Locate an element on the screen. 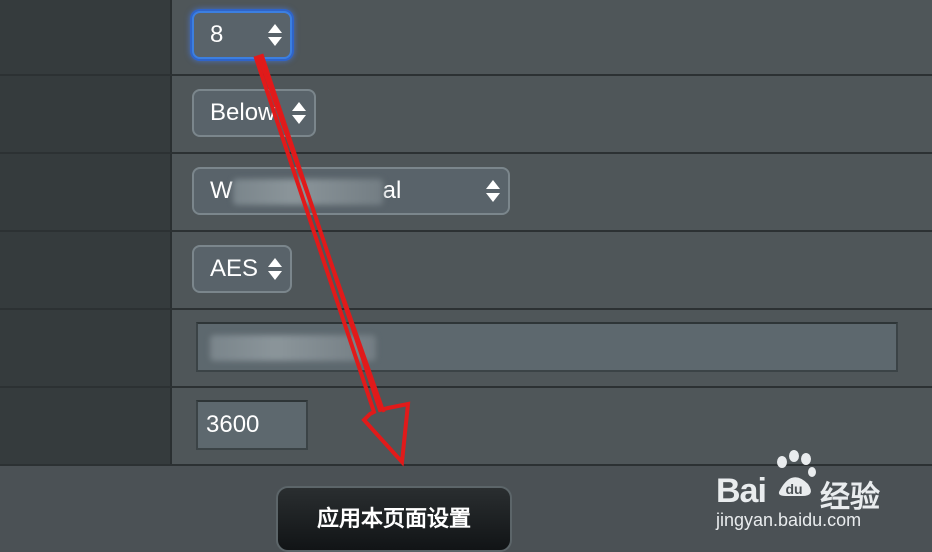 Image resolution: width=932 pixels, height=552 pixels. extension-channel-select-value: Below is located at coordinates (243, 112).